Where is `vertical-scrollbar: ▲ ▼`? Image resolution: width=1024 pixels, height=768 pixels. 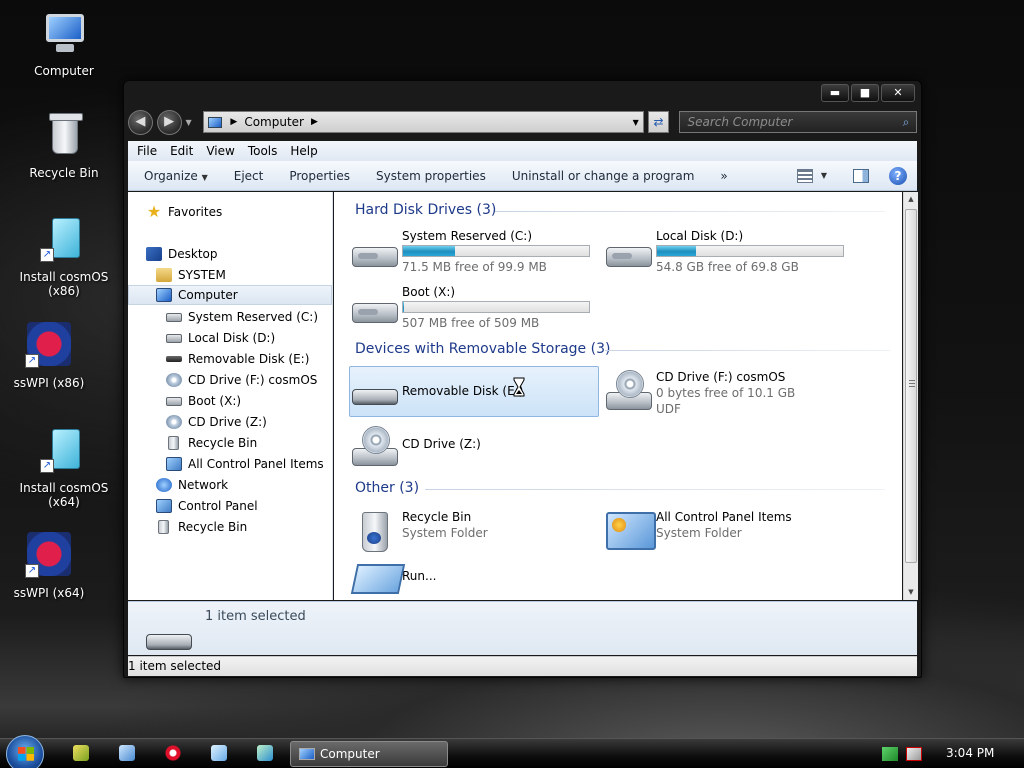
vertical-scrollbar: ▲ ▼ is located at coordinates (910, 396).